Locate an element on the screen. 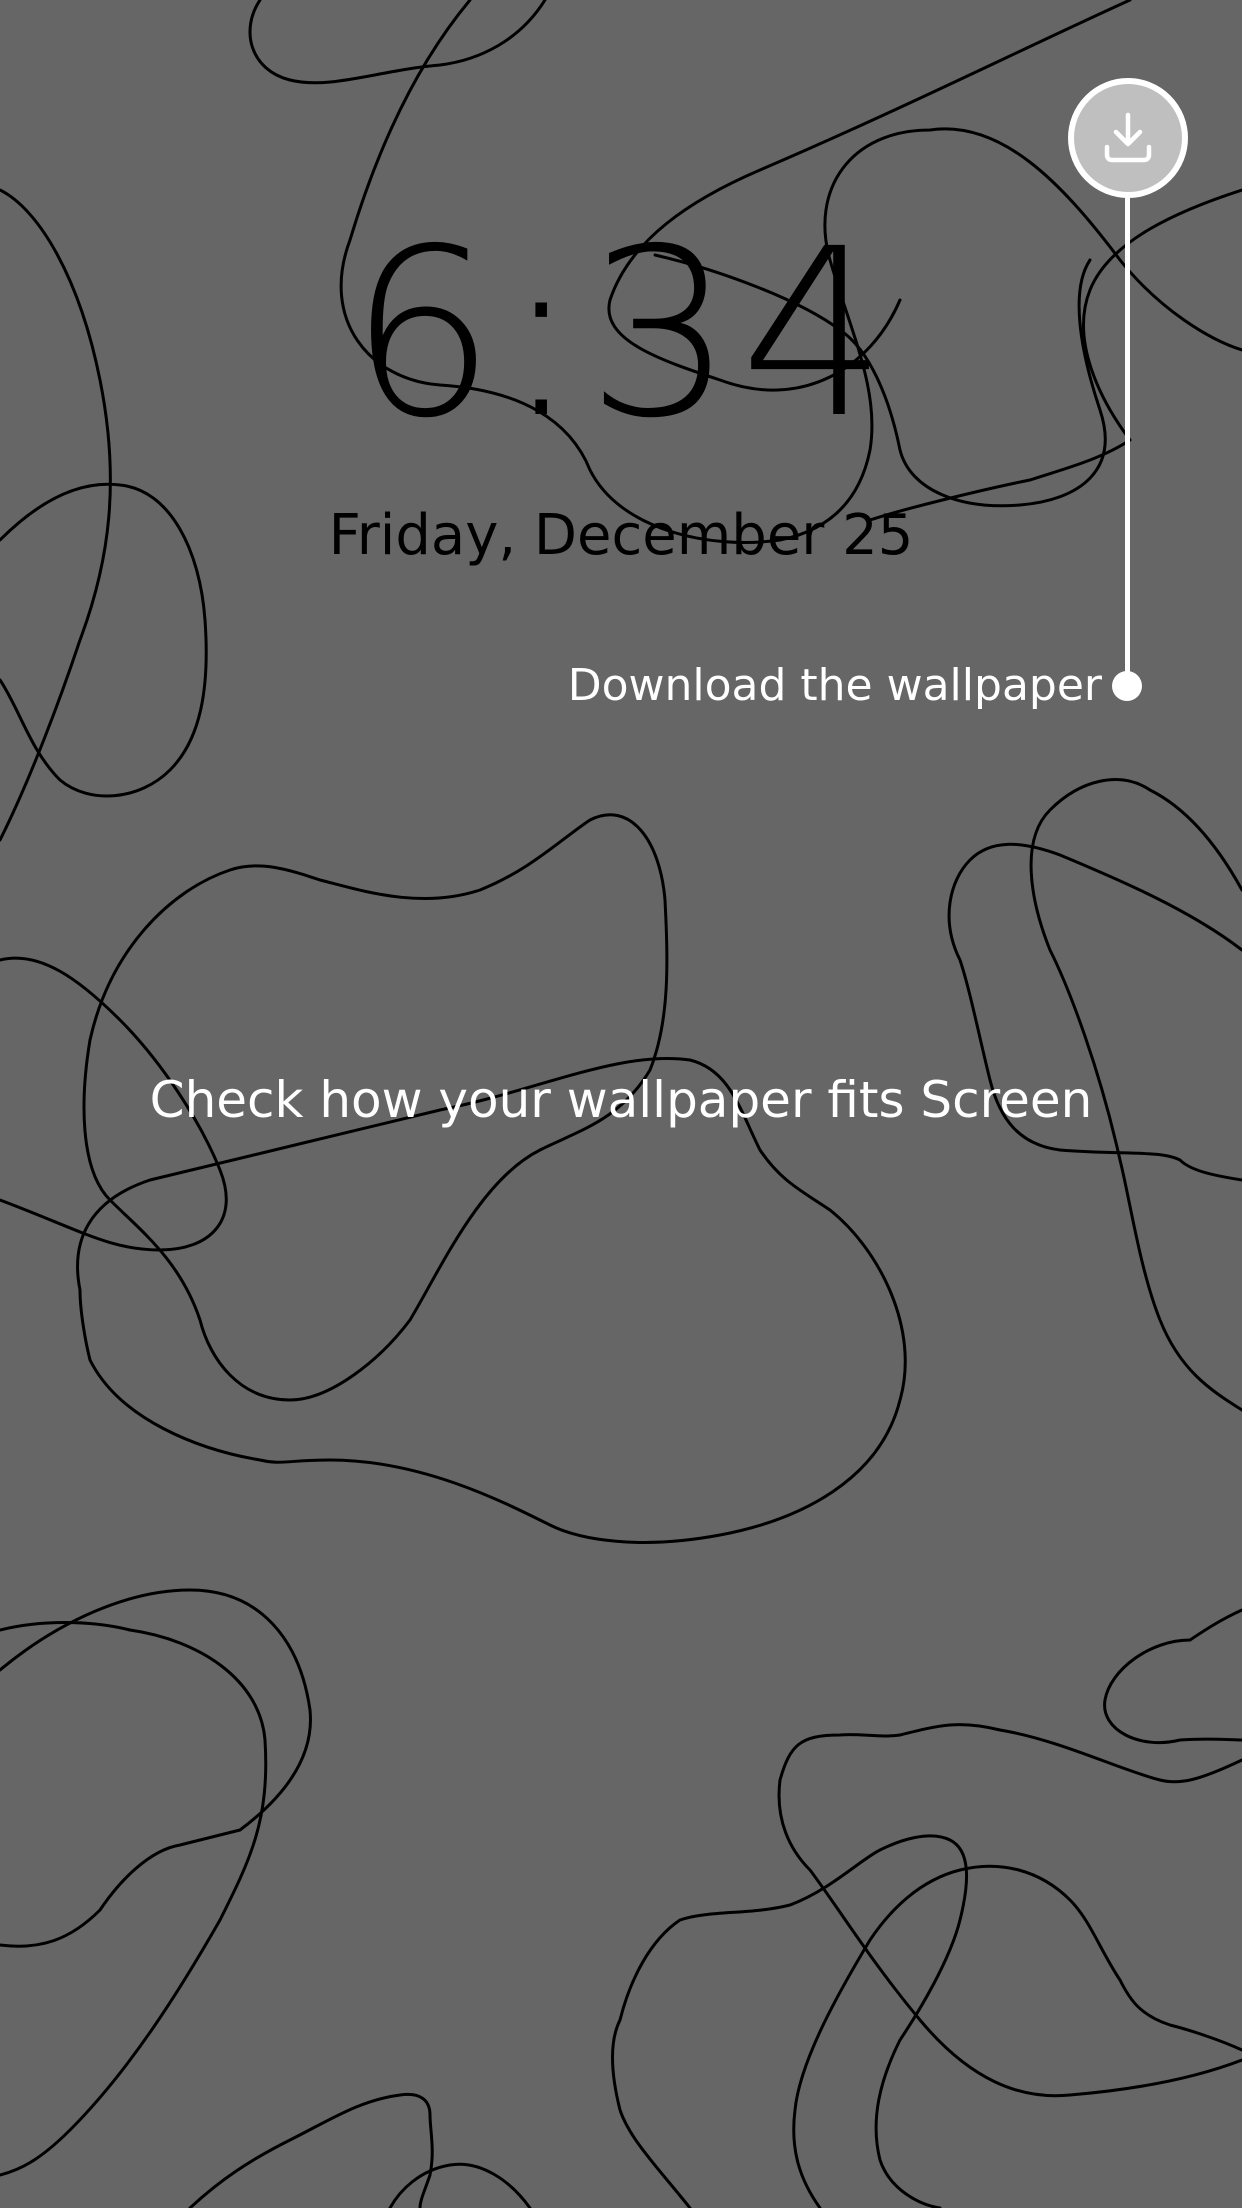  lockscreen-date: Friday, December 25 is located at coordinates (621, 535).